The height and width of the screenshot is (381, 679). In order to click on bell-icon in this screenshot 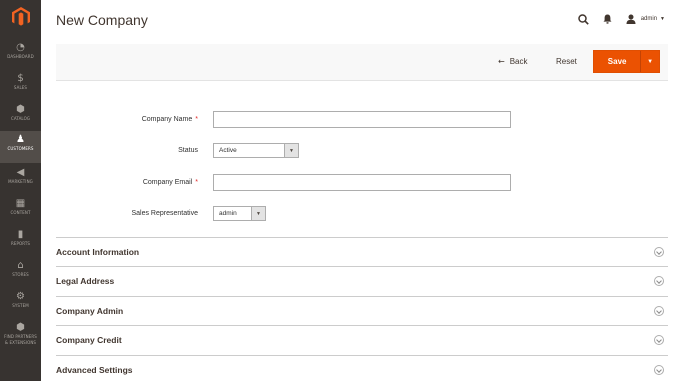, I will do `click(607, 19)`.